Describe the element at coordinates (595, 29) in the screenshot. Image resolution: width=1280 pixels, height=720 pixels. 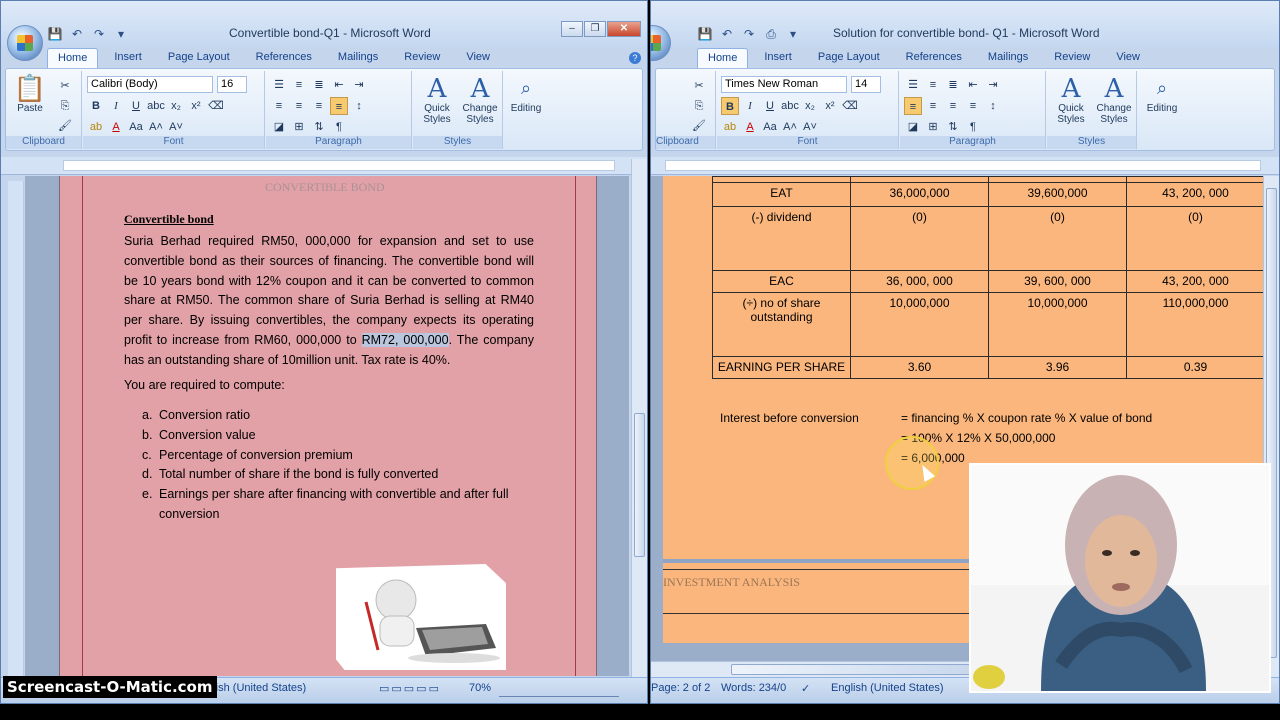
I see `maximize-button: ❐` at that location.